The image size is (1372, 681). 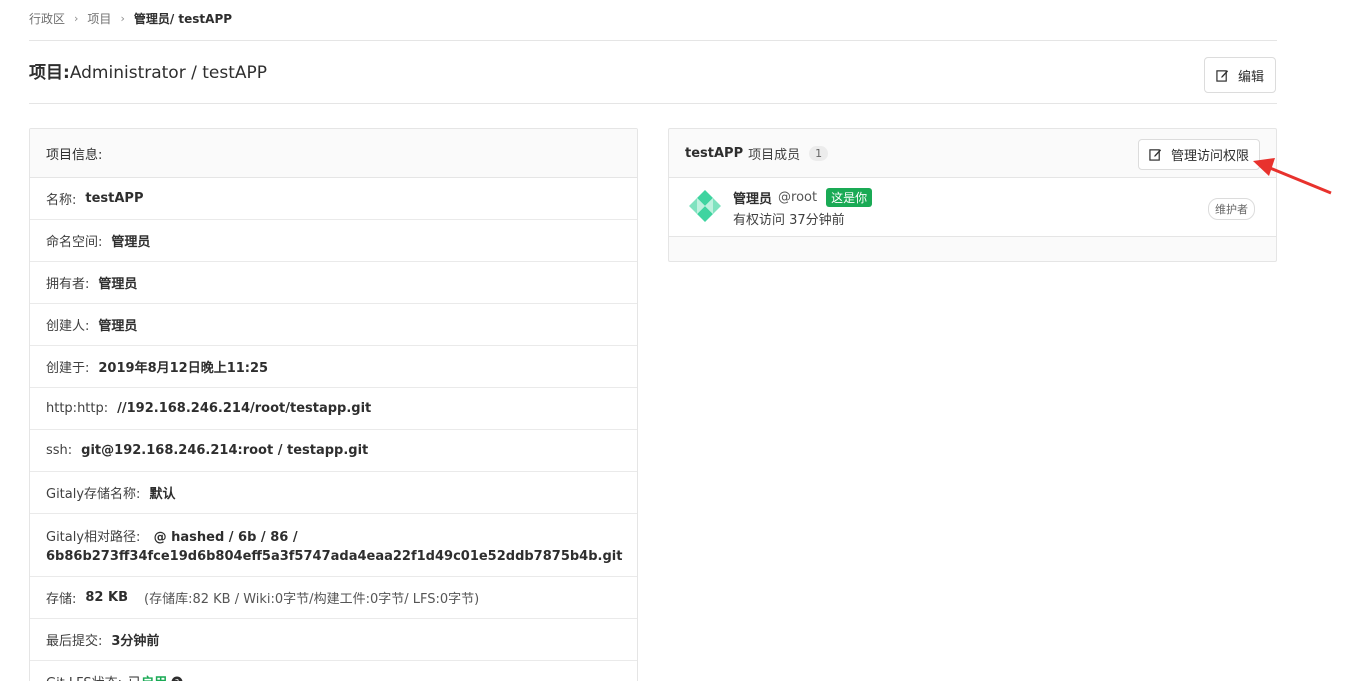 I want to click on info-key: 拥有者:, so click(x=68, y=284).